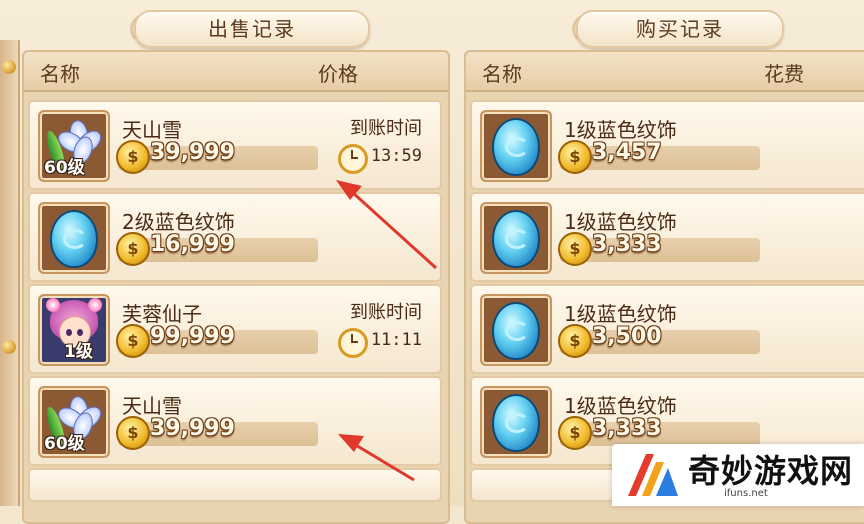 The height and width of the screenshot is (524, 864). I want to click on left-ornament-bar, so click(10, 273).